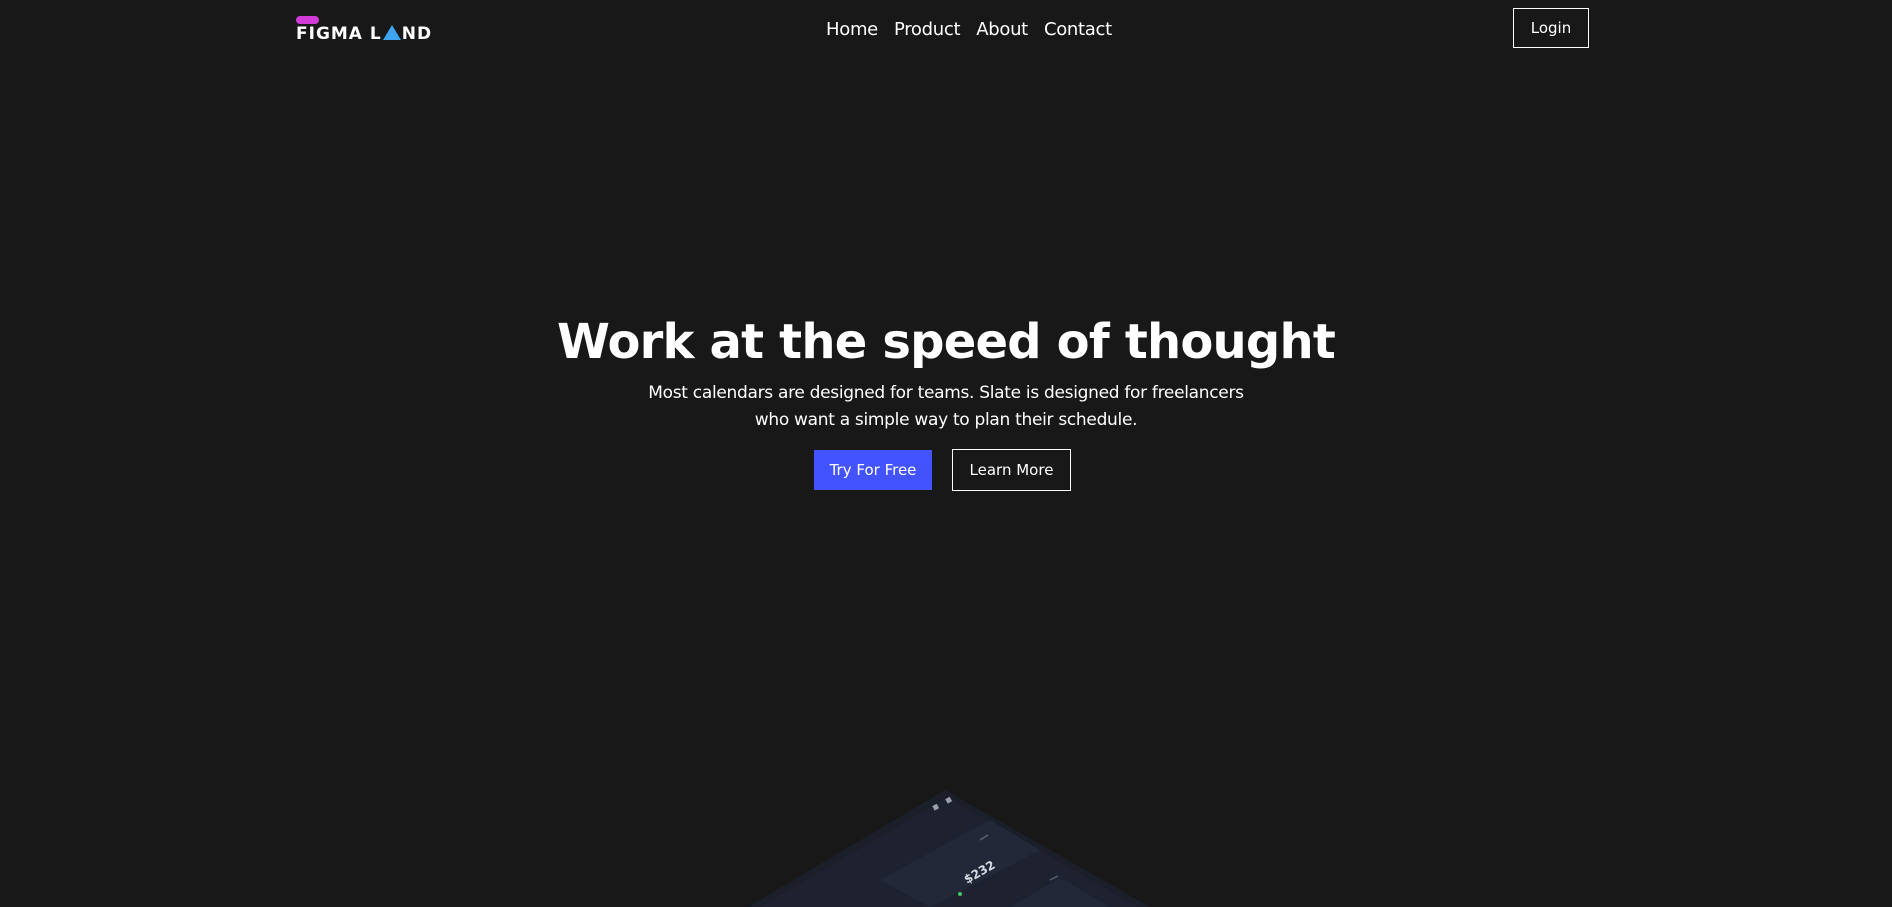 Image resolution: width=1892 pixels, height=907 pixels. Describe the element at coordinates (946, 342) in the screenshot. I see `hero-title: Work at the speed of thought` at that location.